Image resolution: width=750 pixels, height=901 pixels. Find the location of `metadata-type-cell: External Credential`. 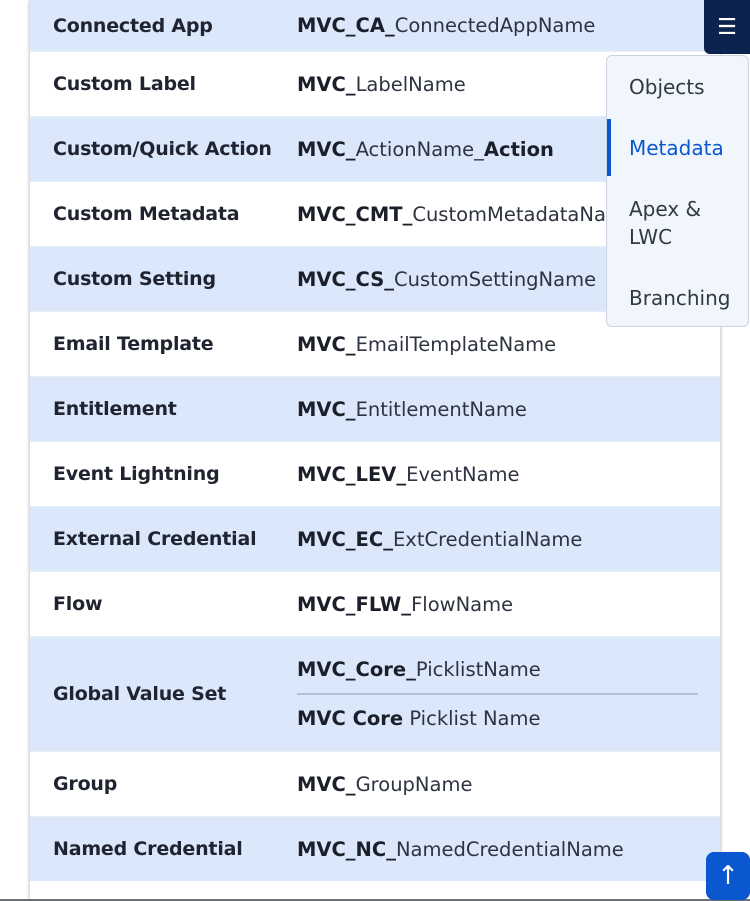

metadata-type-cell: External Credential is located at coordinates (155, 539).